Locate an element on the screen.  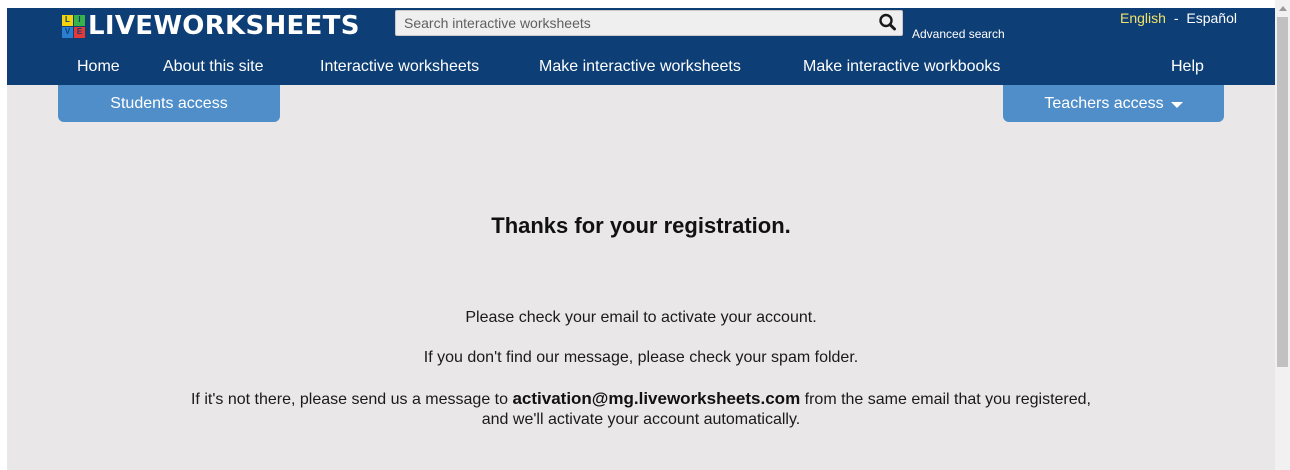
teachers-access-tab: Teachers access is located at coordinates (1113, 103).